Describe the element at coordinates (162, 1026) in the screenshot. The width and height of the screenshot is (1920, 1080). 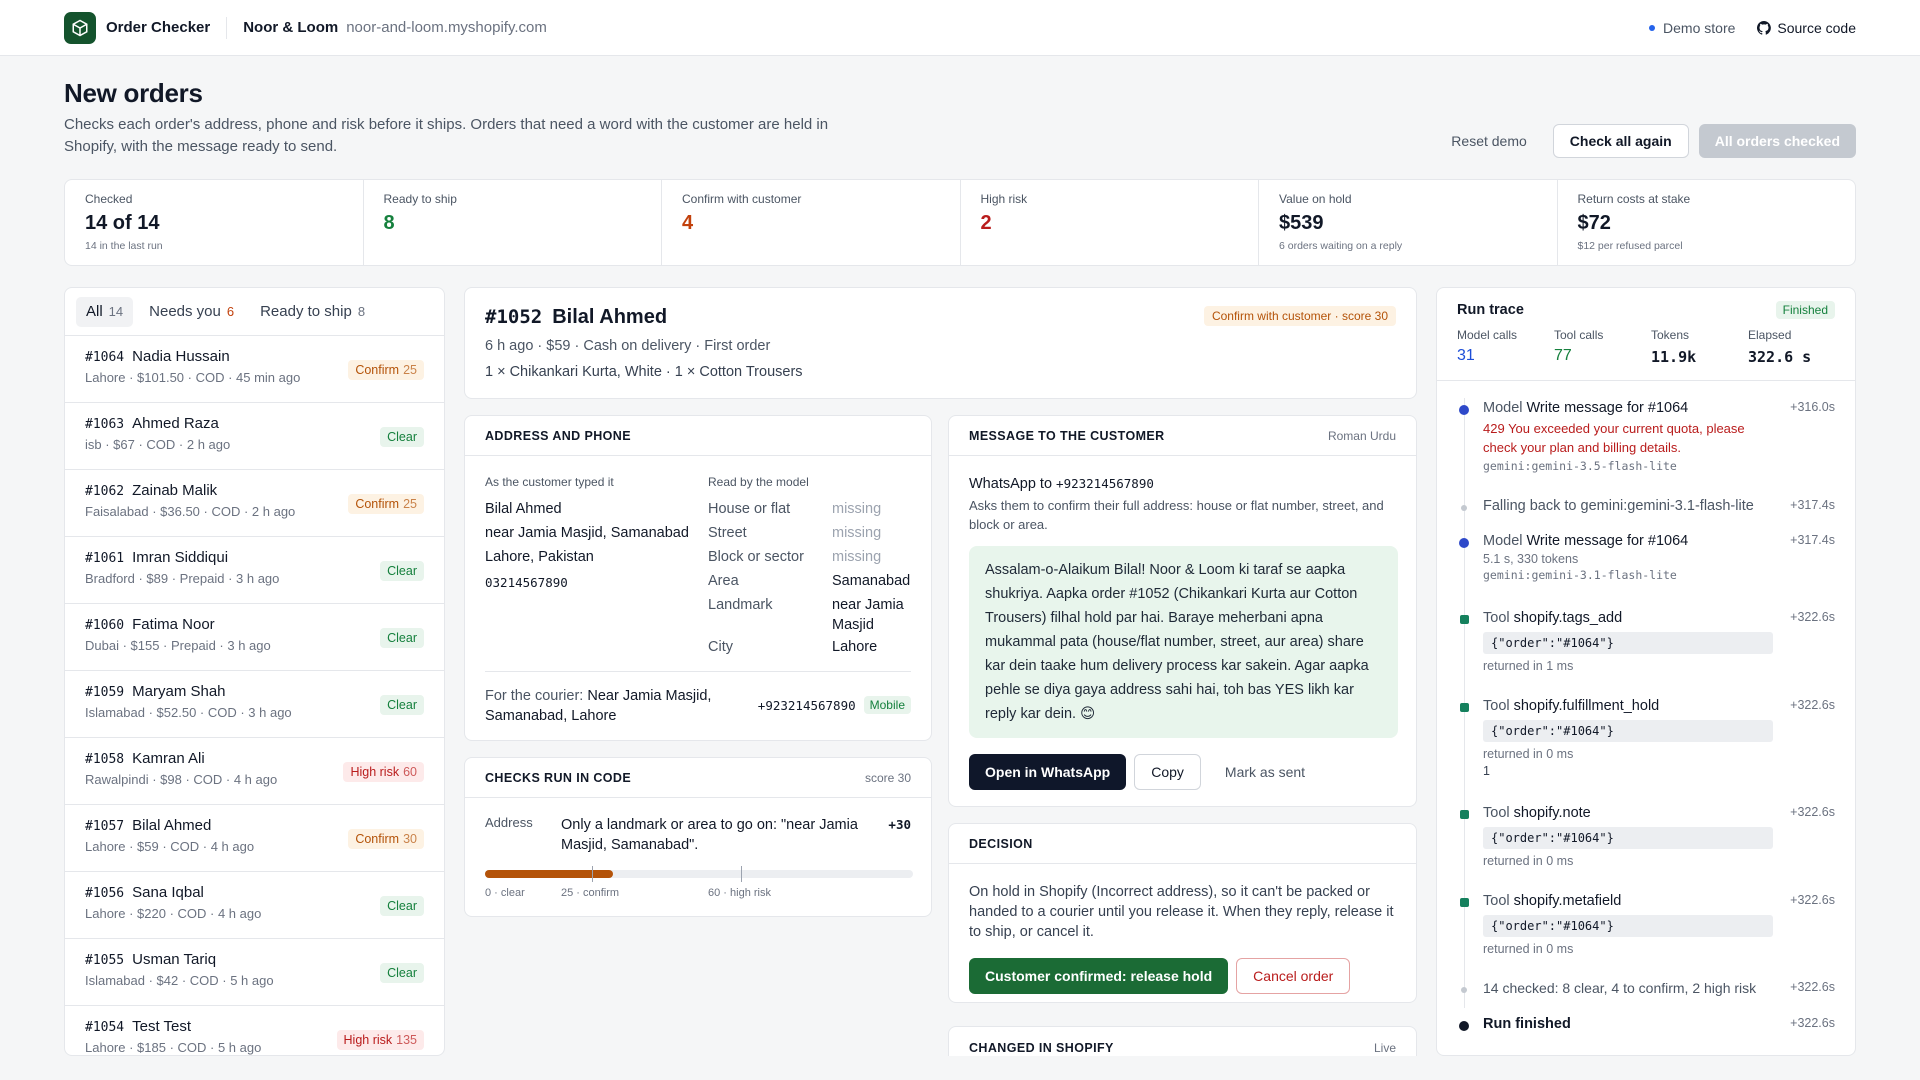
I see `order-customer: Test Test` at that location.